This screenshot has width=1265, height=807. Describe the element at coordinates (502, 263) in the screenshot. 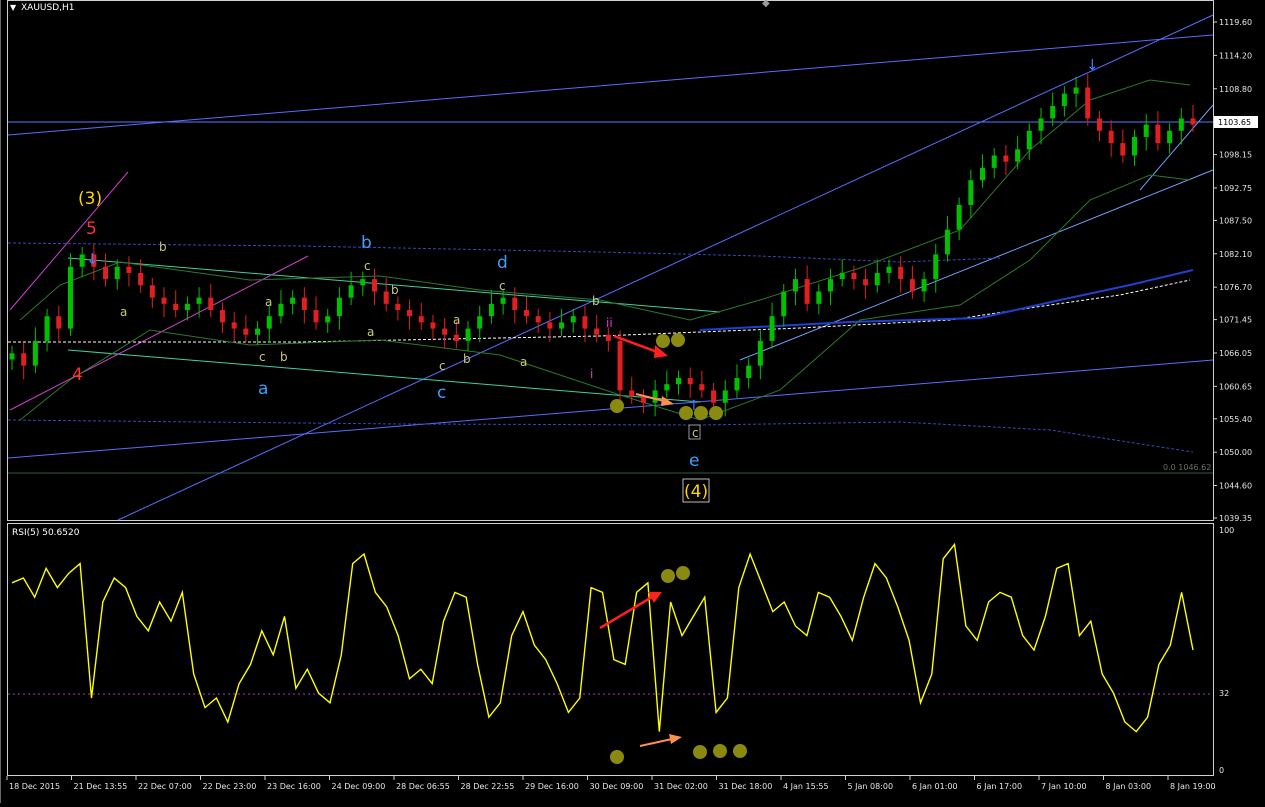

I see `wave-d-label: d` at that location.